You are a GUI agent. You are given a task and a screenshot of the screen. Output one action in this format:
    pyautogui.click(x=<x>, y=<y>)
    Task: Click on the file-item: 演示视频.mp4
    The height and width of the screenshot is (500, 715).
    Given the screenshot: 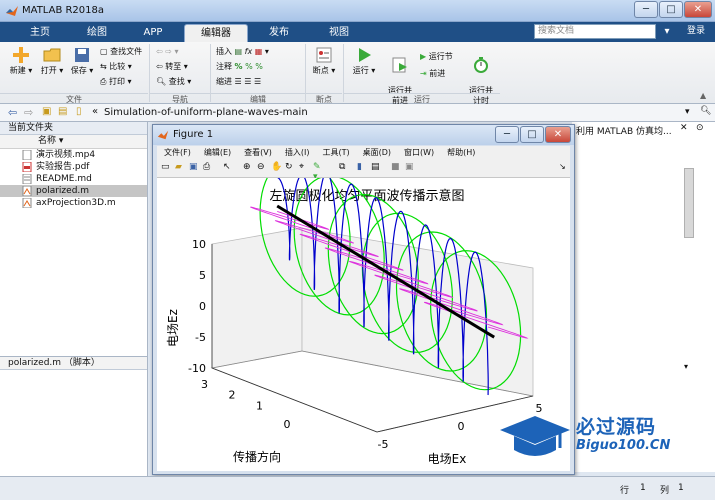 What is the action you would take?
    pyautogui.click(x=73, y=155)
    